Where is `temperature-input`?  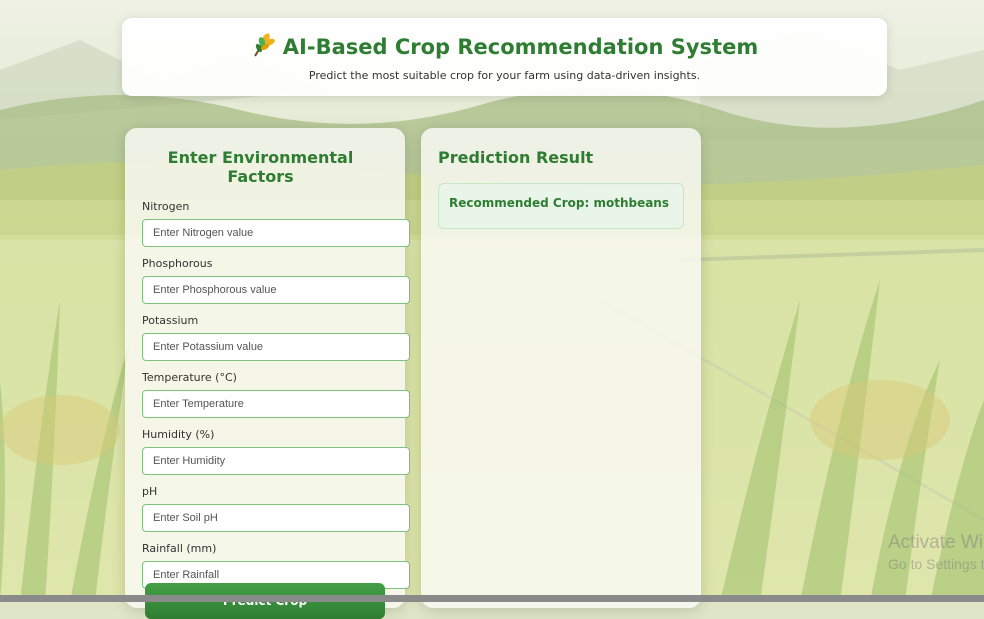 temperature-input is located at coordinates (276, 404).